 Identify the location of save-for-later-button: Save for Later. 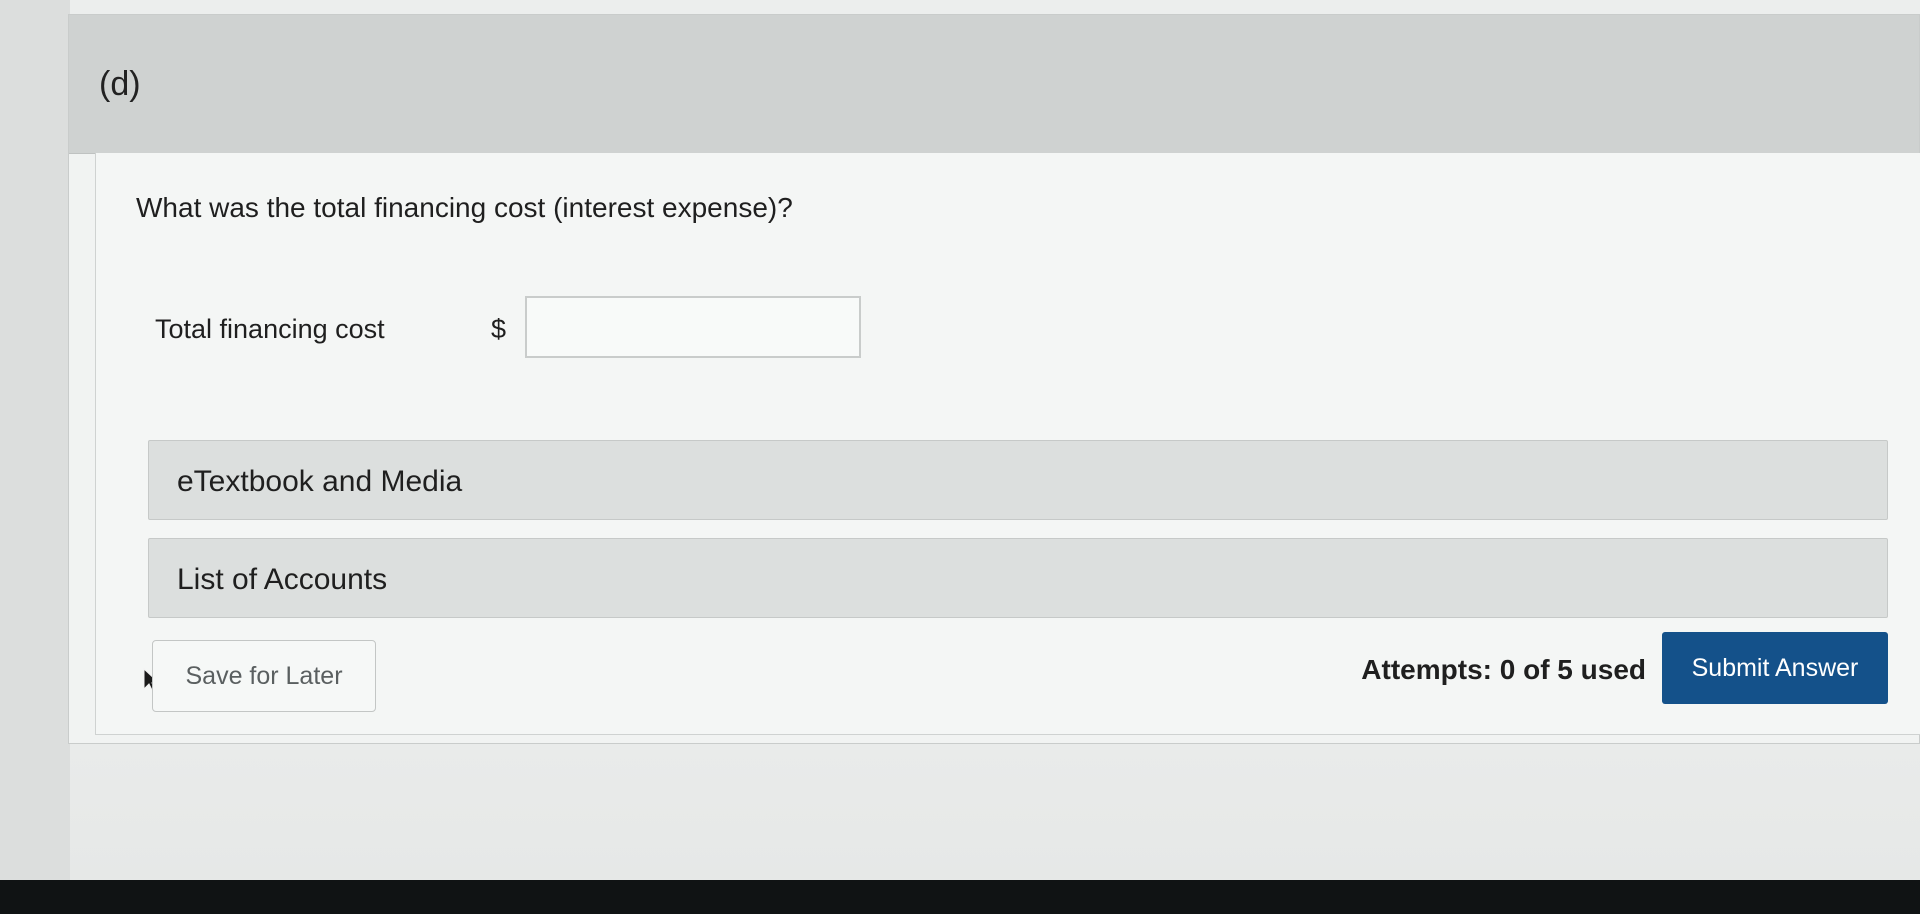
(264, 676).